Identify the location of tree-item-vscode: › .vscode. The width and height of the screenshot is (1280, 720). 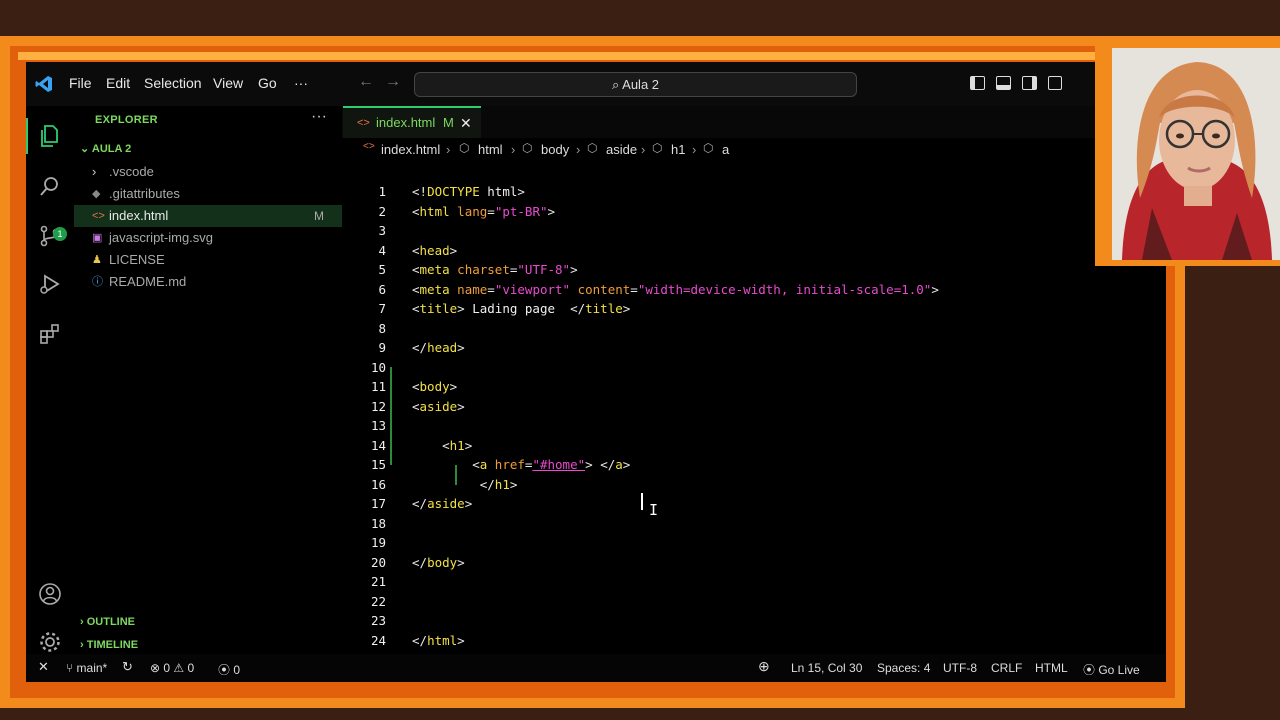
(208, 172).